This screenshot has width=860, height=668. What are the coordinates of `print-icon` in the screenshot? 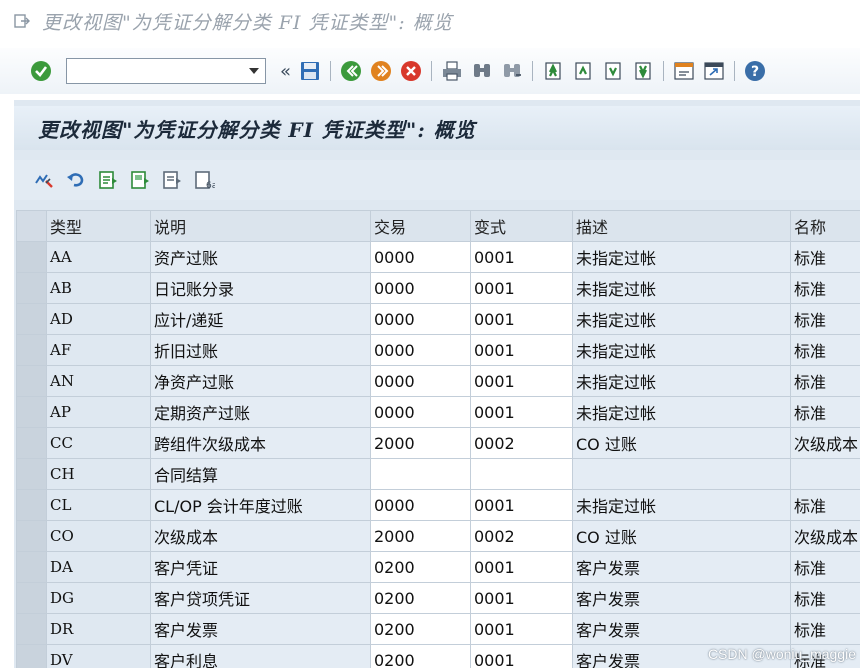 It's located at (452, 71).